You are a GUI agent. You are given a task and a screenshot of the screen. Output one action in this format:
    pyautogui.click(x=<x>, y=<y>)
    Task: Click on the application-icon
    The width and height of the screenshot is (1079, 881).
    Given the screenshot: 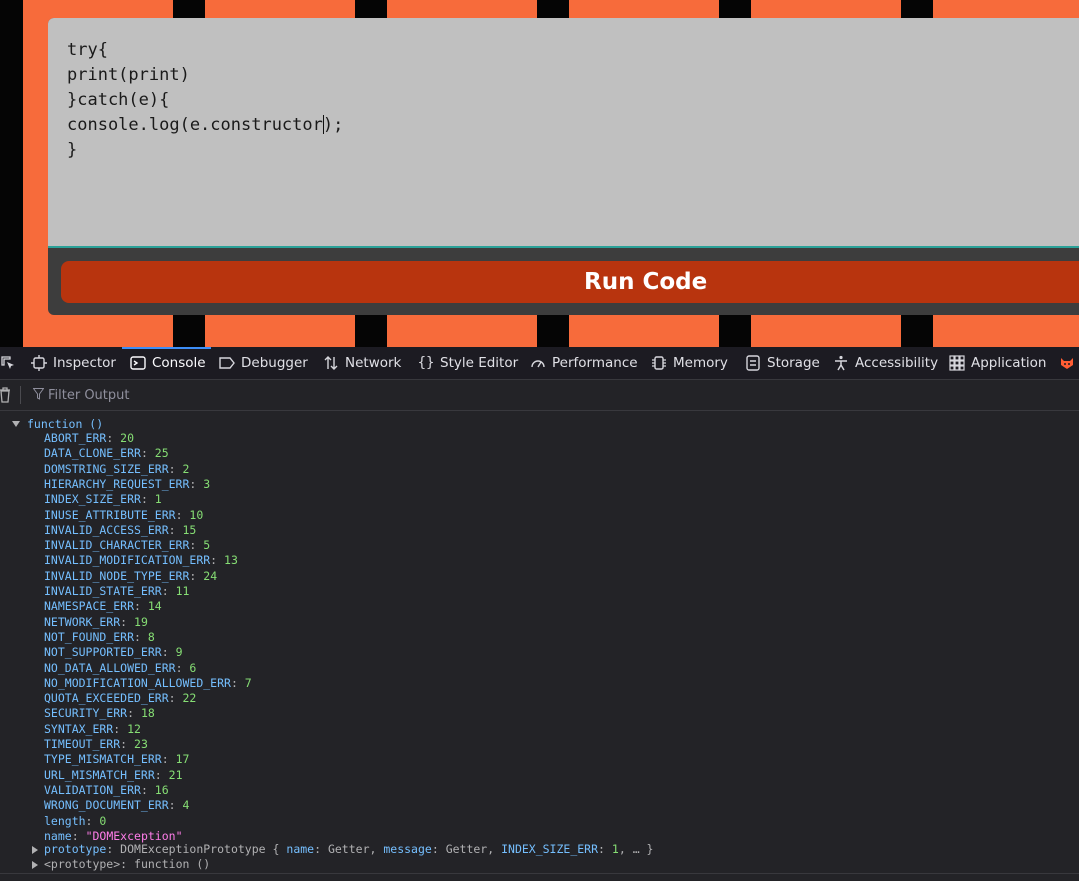 What is the action you would take?
    pyautogui.click(x=957, y=363)
    